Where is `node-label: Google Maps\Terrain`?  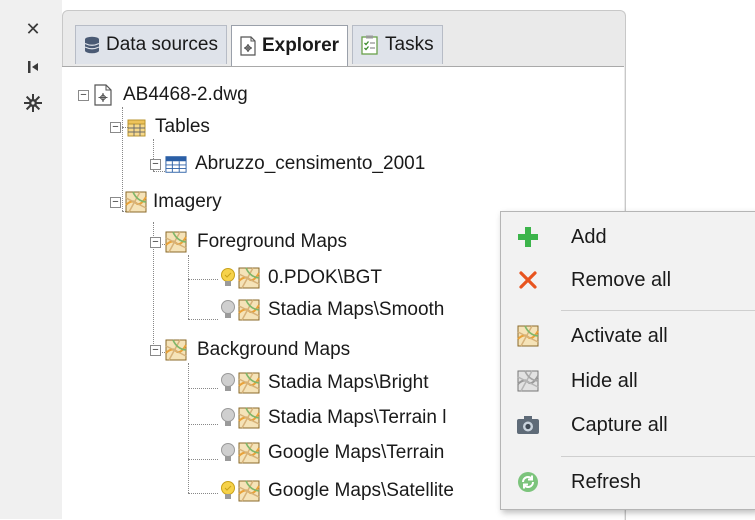 node-label: Google Maps\Terrain is located at coordinates (356, 452).